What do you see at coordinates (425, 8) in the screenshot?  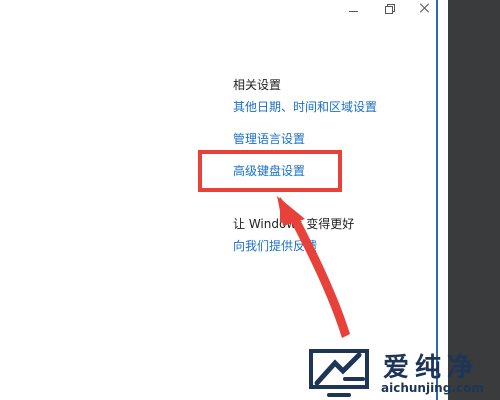 I see `close-icon` at bounding box center [425, 8].